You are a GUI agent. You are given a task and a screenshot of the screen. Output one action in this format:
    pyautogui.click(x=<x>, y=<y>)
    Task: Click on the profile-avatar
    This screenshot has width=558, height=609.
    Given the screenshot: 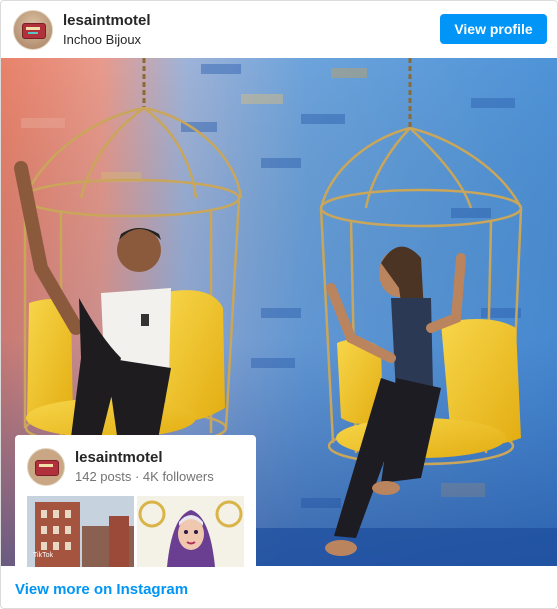 What is the action you would take?
    pyautogui.click(x=33, y=30)
    